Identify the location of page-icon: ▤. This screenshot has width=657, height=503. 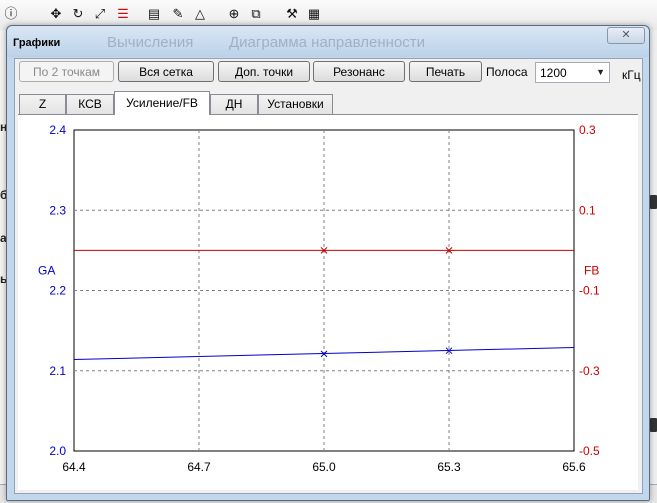
(154, 14).